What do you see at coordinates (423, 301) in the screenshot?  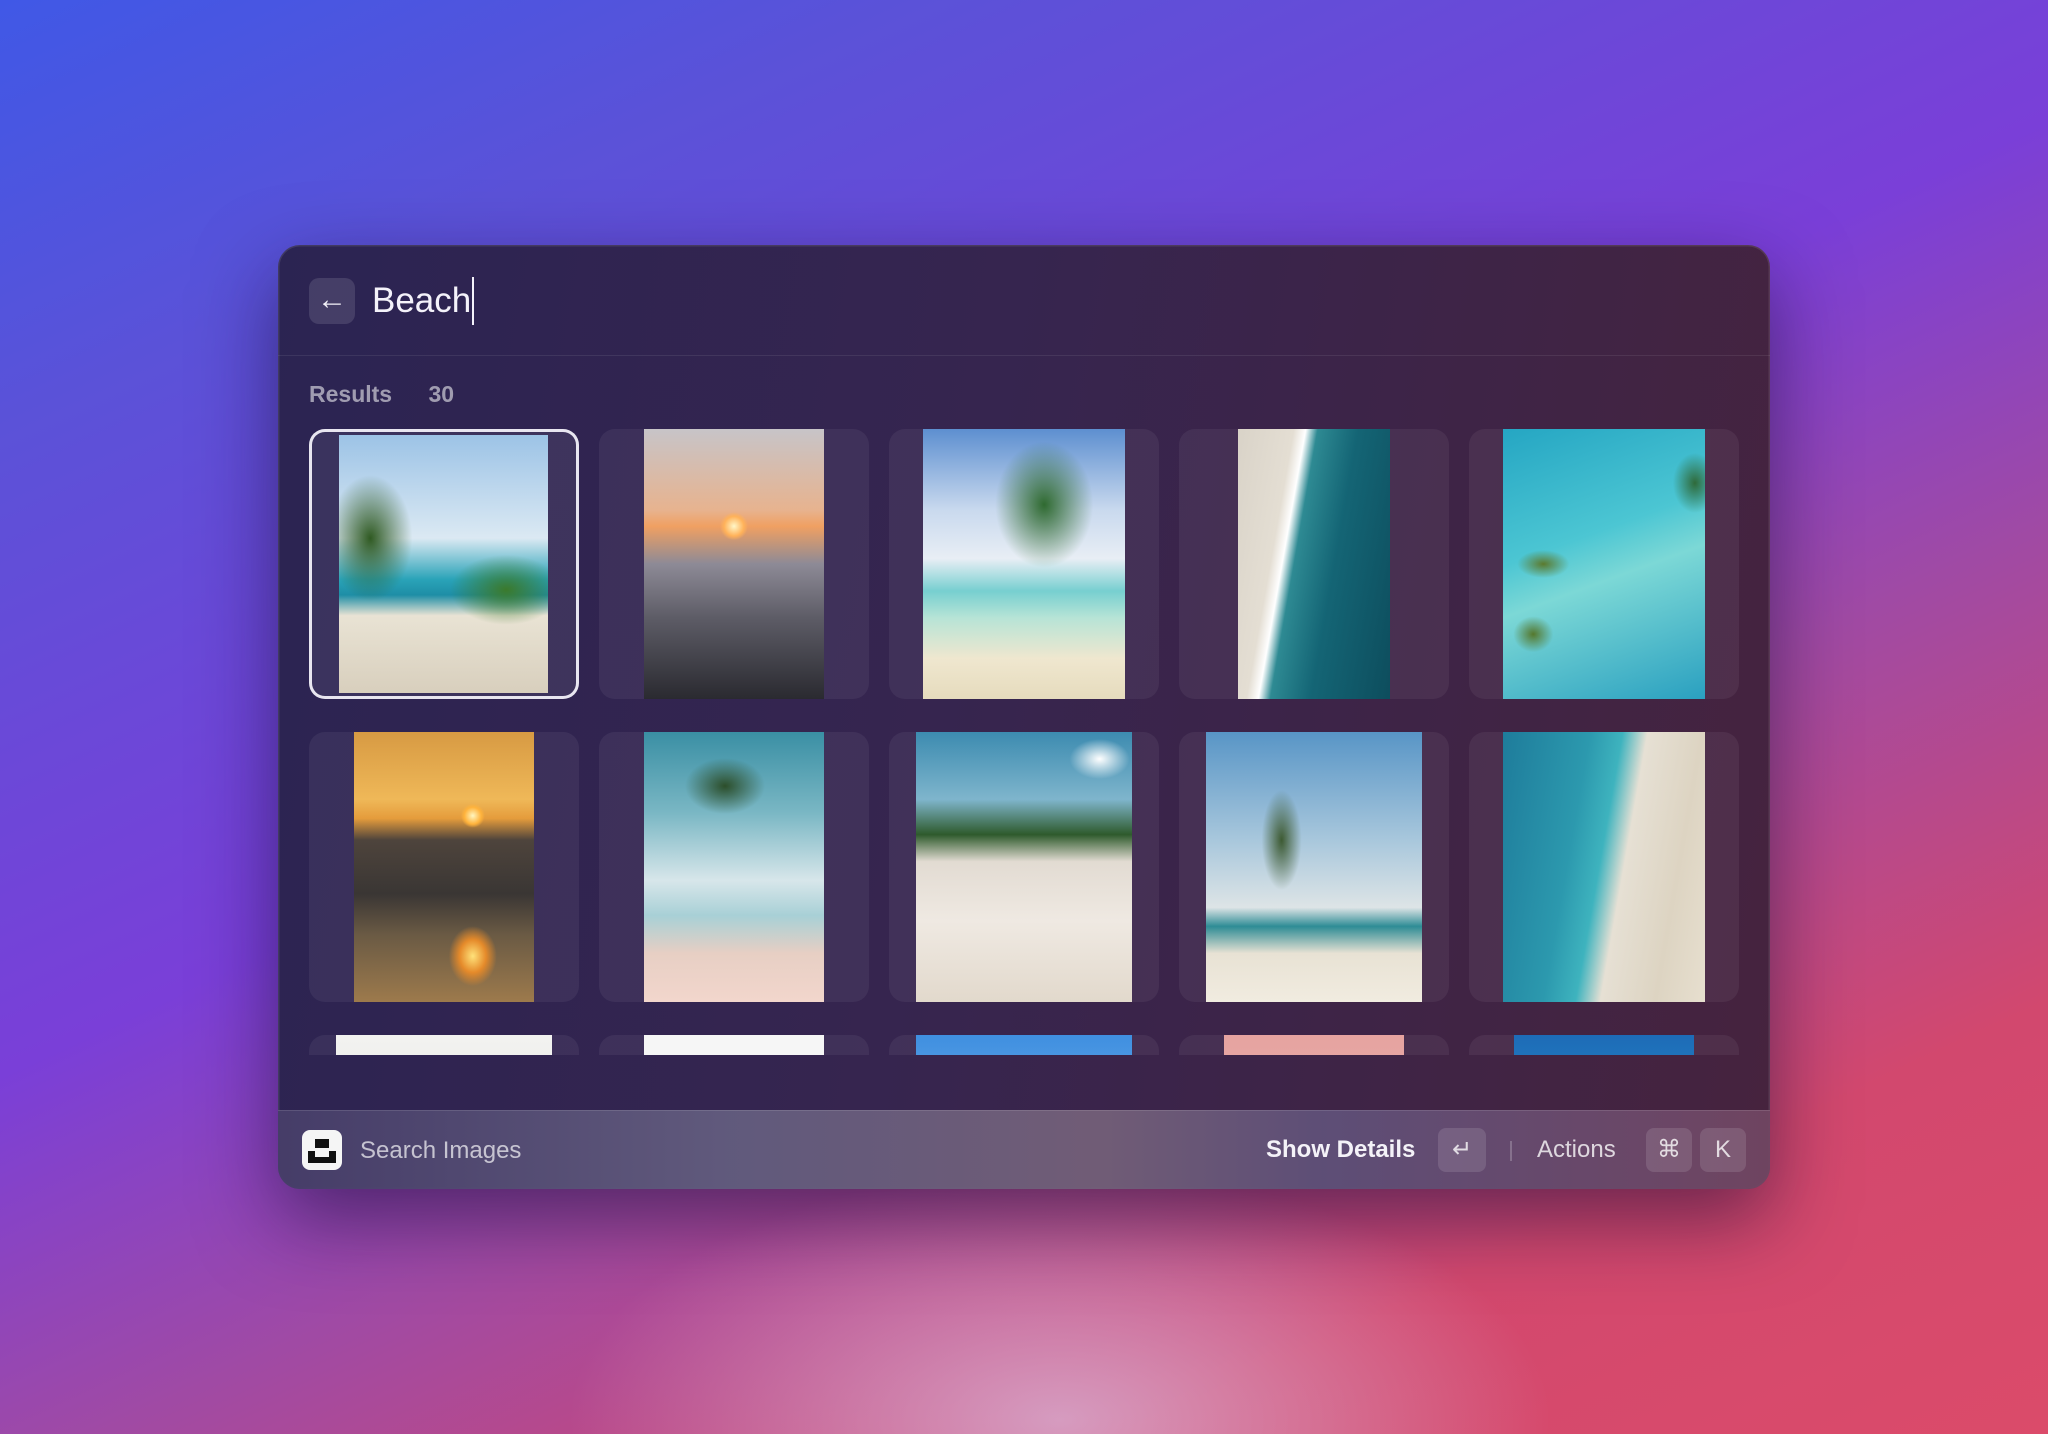 I see `search-input: Beach` at bounding box center [423, 301].